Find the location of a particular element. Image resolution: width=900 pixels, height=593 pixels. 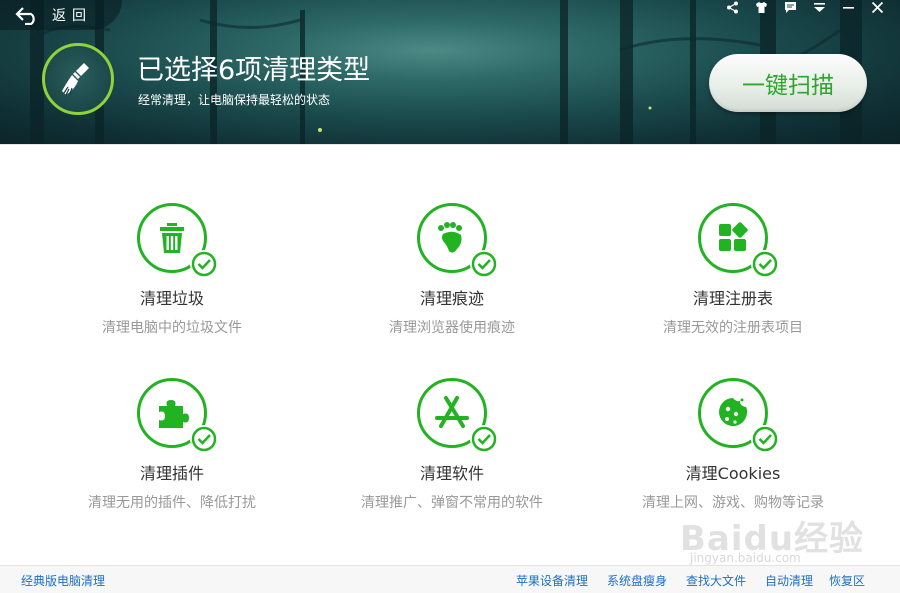

feedback-icon is located at coordinates (790, 7).